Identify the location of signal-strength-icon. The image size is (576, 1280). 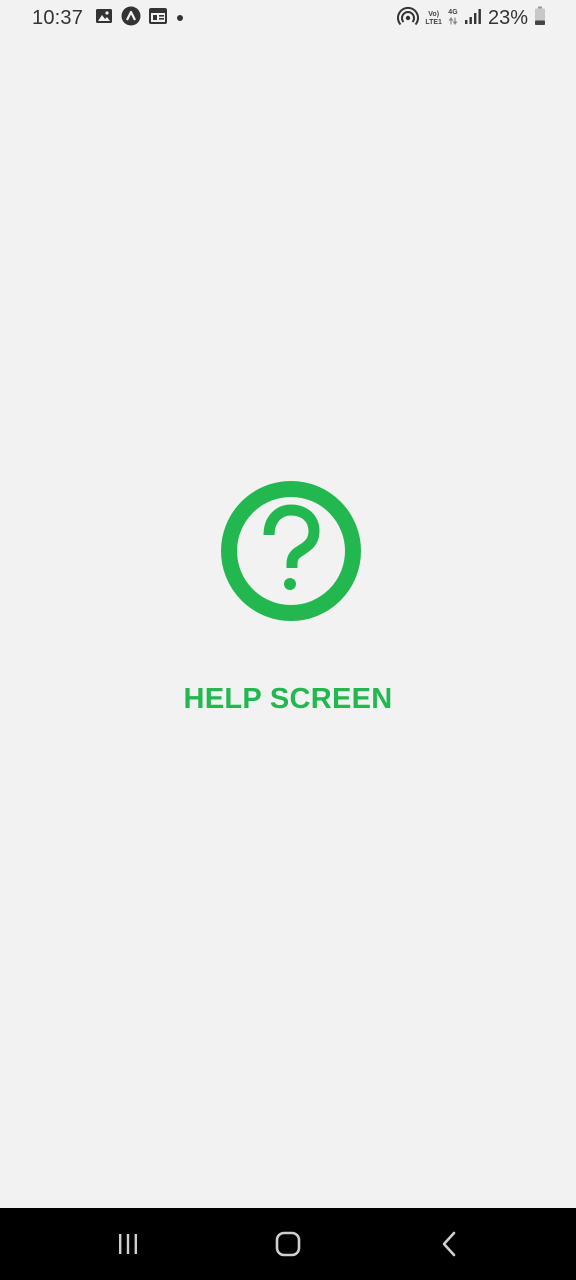
(473, 18).